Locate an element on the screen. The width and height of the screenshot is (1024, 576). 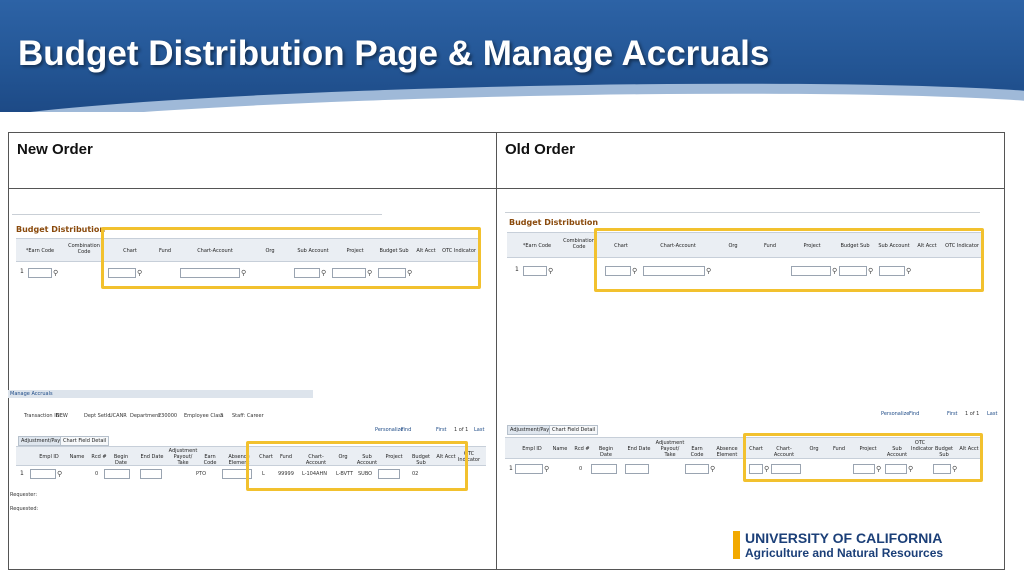
dept-setid-label: Dept SetId is located at coordinates (97, 416).